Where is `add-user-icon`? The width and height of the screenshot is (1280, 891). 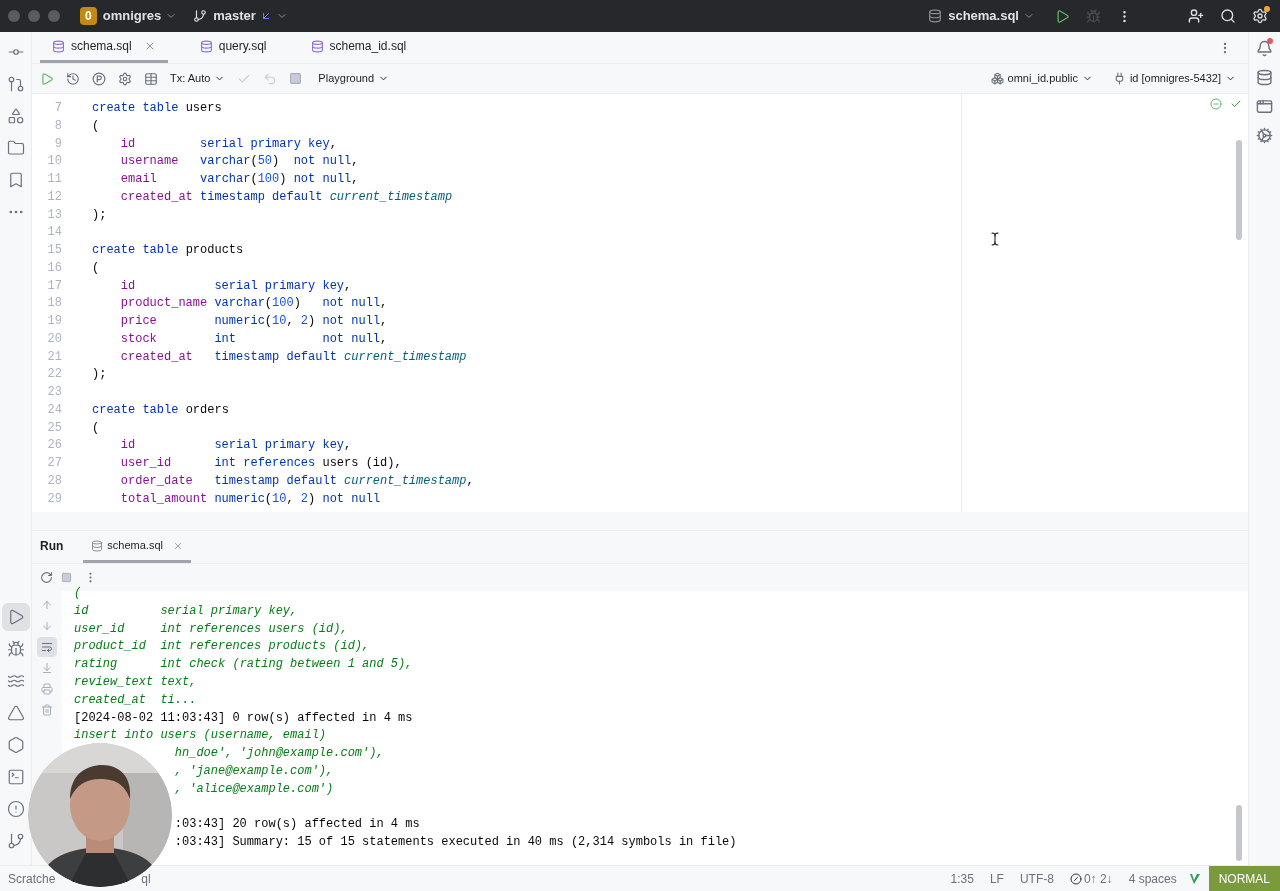 add-user-icon is located at coordinates (1196, 16).